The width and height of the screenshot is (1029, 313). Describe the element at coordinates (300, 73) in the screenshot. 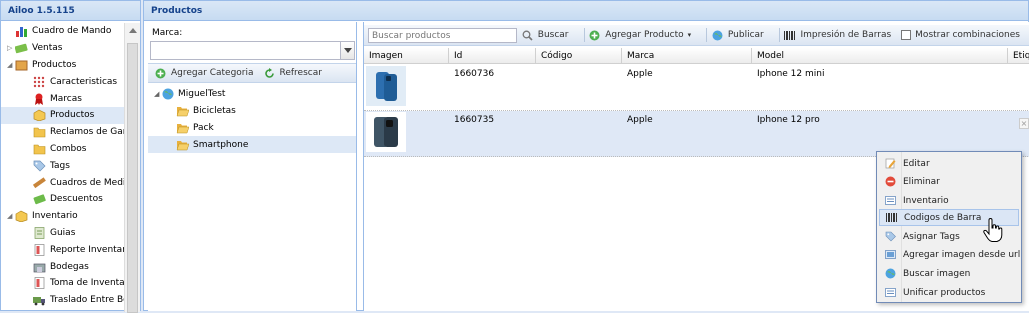

I see `refresh-label: Refrescar` at that location.